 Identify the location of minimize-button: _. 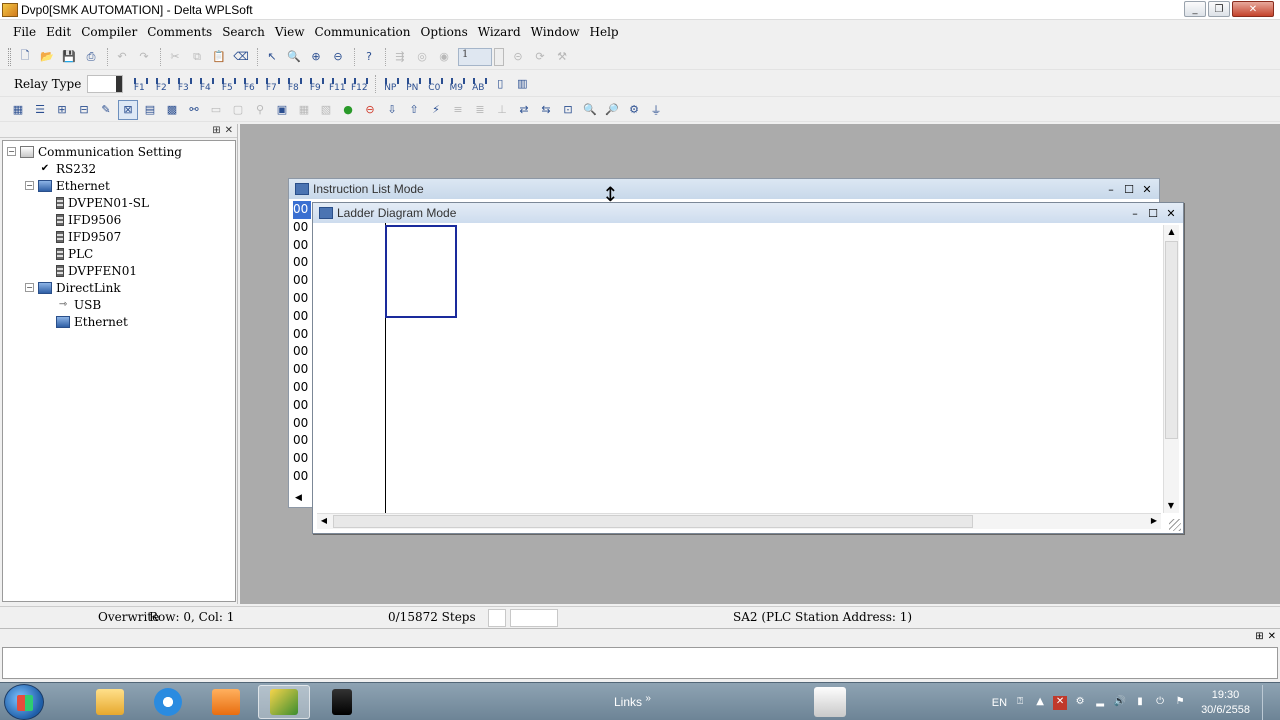
(1195, 9).